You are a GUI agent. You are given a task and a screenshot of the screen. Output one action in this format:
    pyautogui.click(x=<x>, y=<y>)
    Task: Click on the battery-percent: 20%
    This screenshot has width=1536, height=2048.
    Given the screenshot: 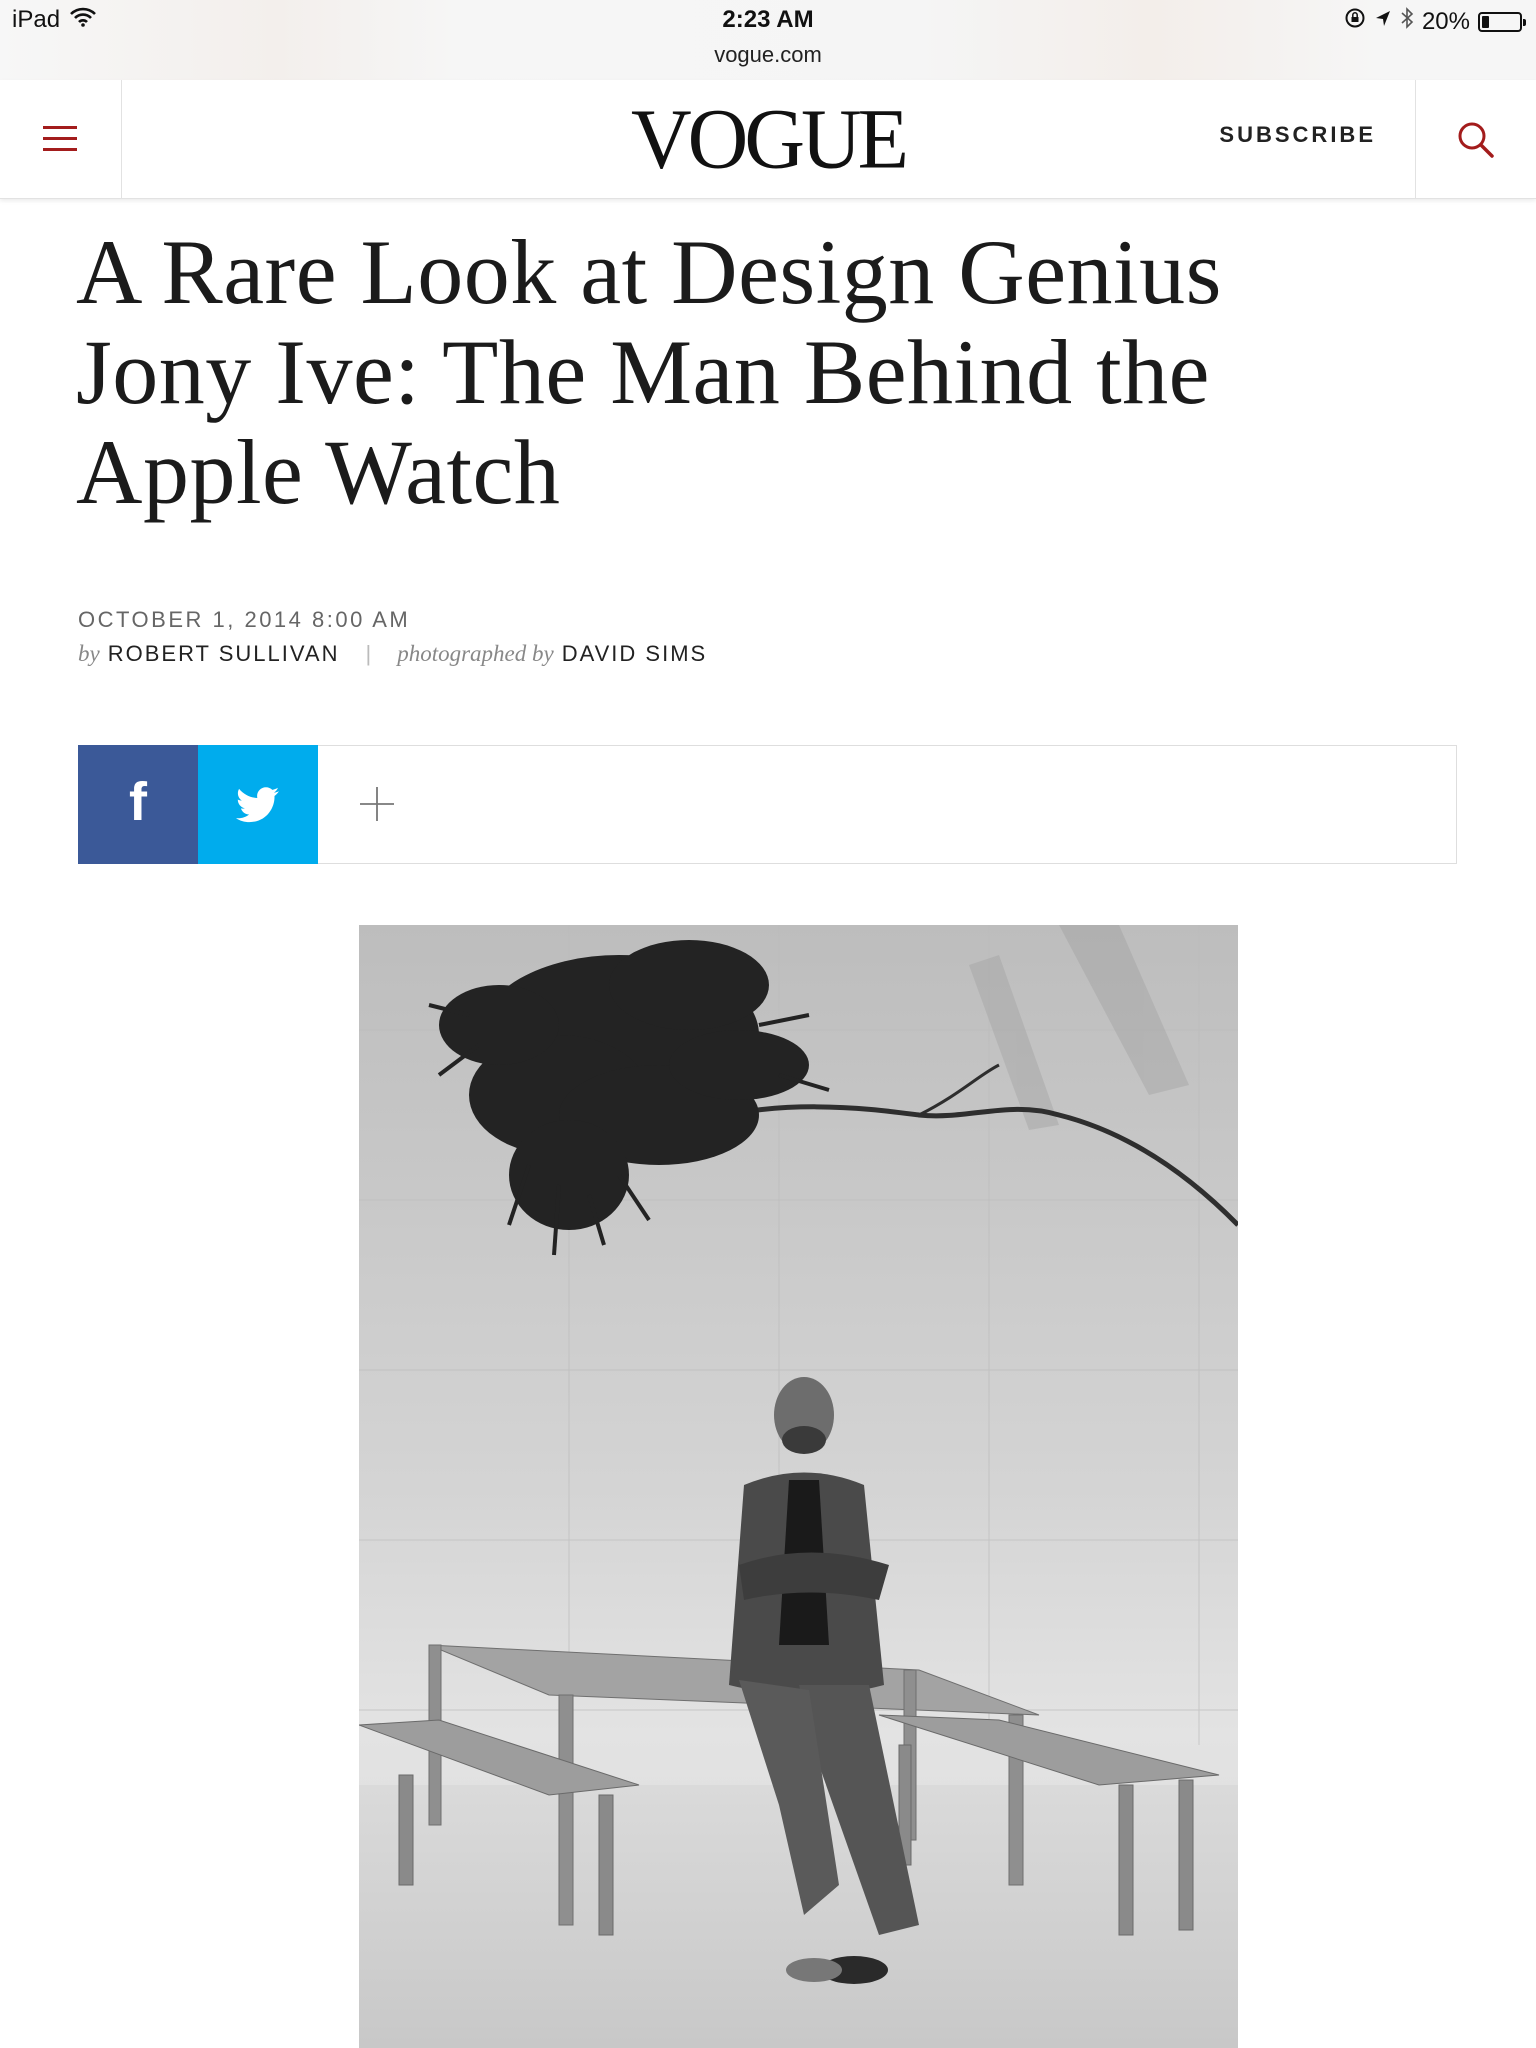 What is the action you would take?
    pyautogui.click(x=1445, y=21)
    